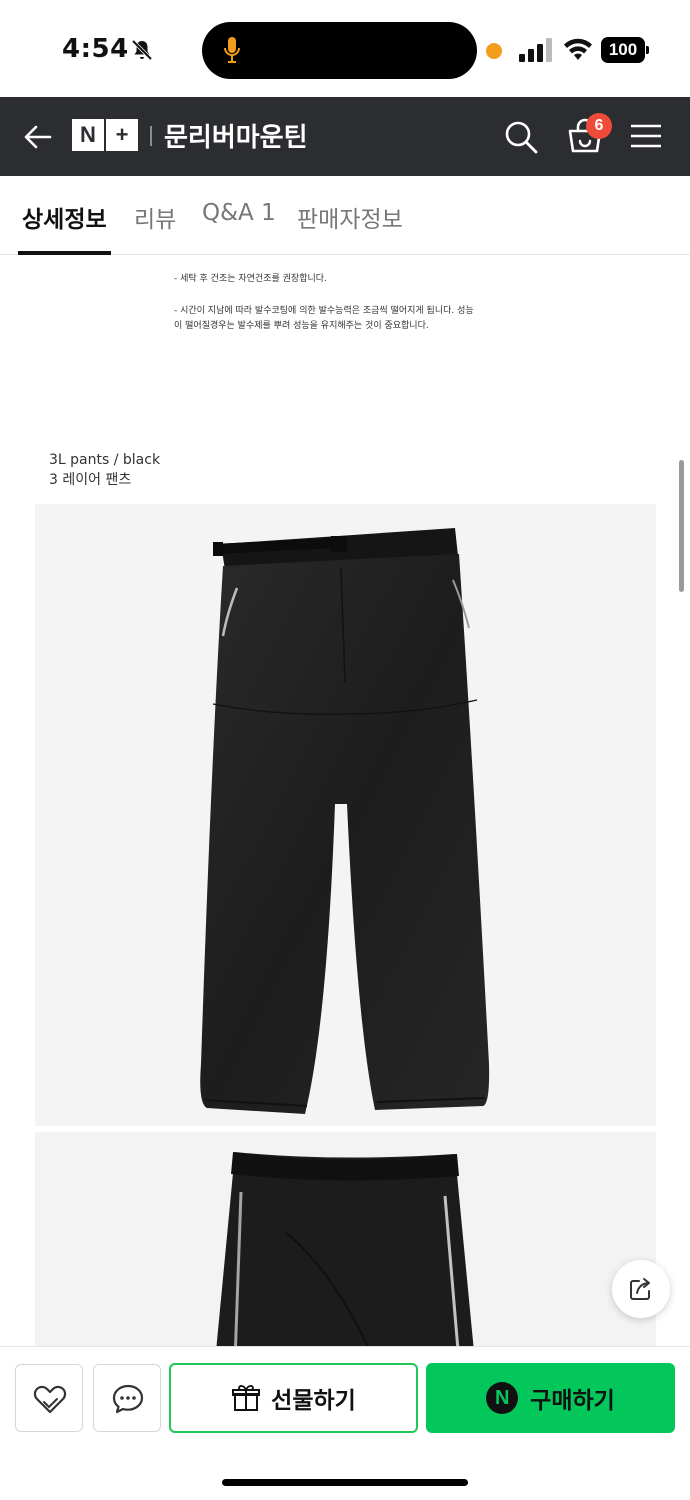 The width and height of the screenshot is (690, 1500). What do you see at coordinates (535, 50) in the screenshot?
I see `cellular-signal-icon` at bounding box center [535, 50].